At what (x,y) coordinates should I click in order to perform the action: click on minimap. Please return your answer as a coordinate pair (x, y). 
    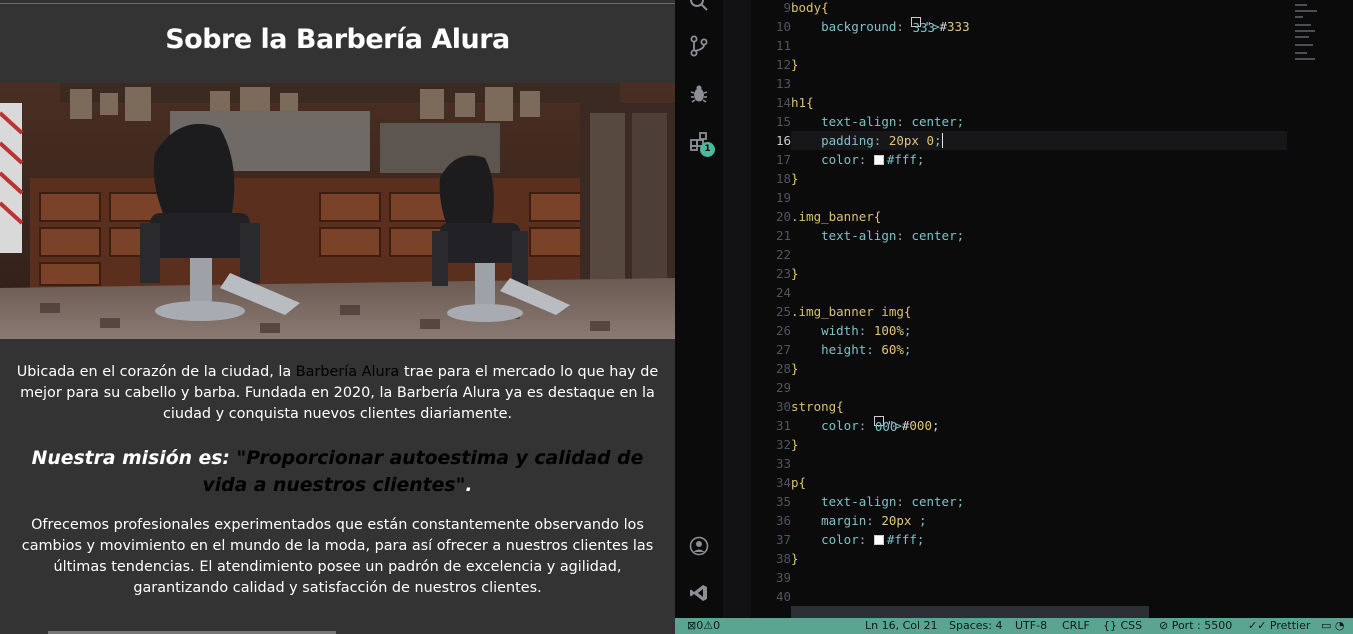
    Looking at the image, I should click on (1320, 309).